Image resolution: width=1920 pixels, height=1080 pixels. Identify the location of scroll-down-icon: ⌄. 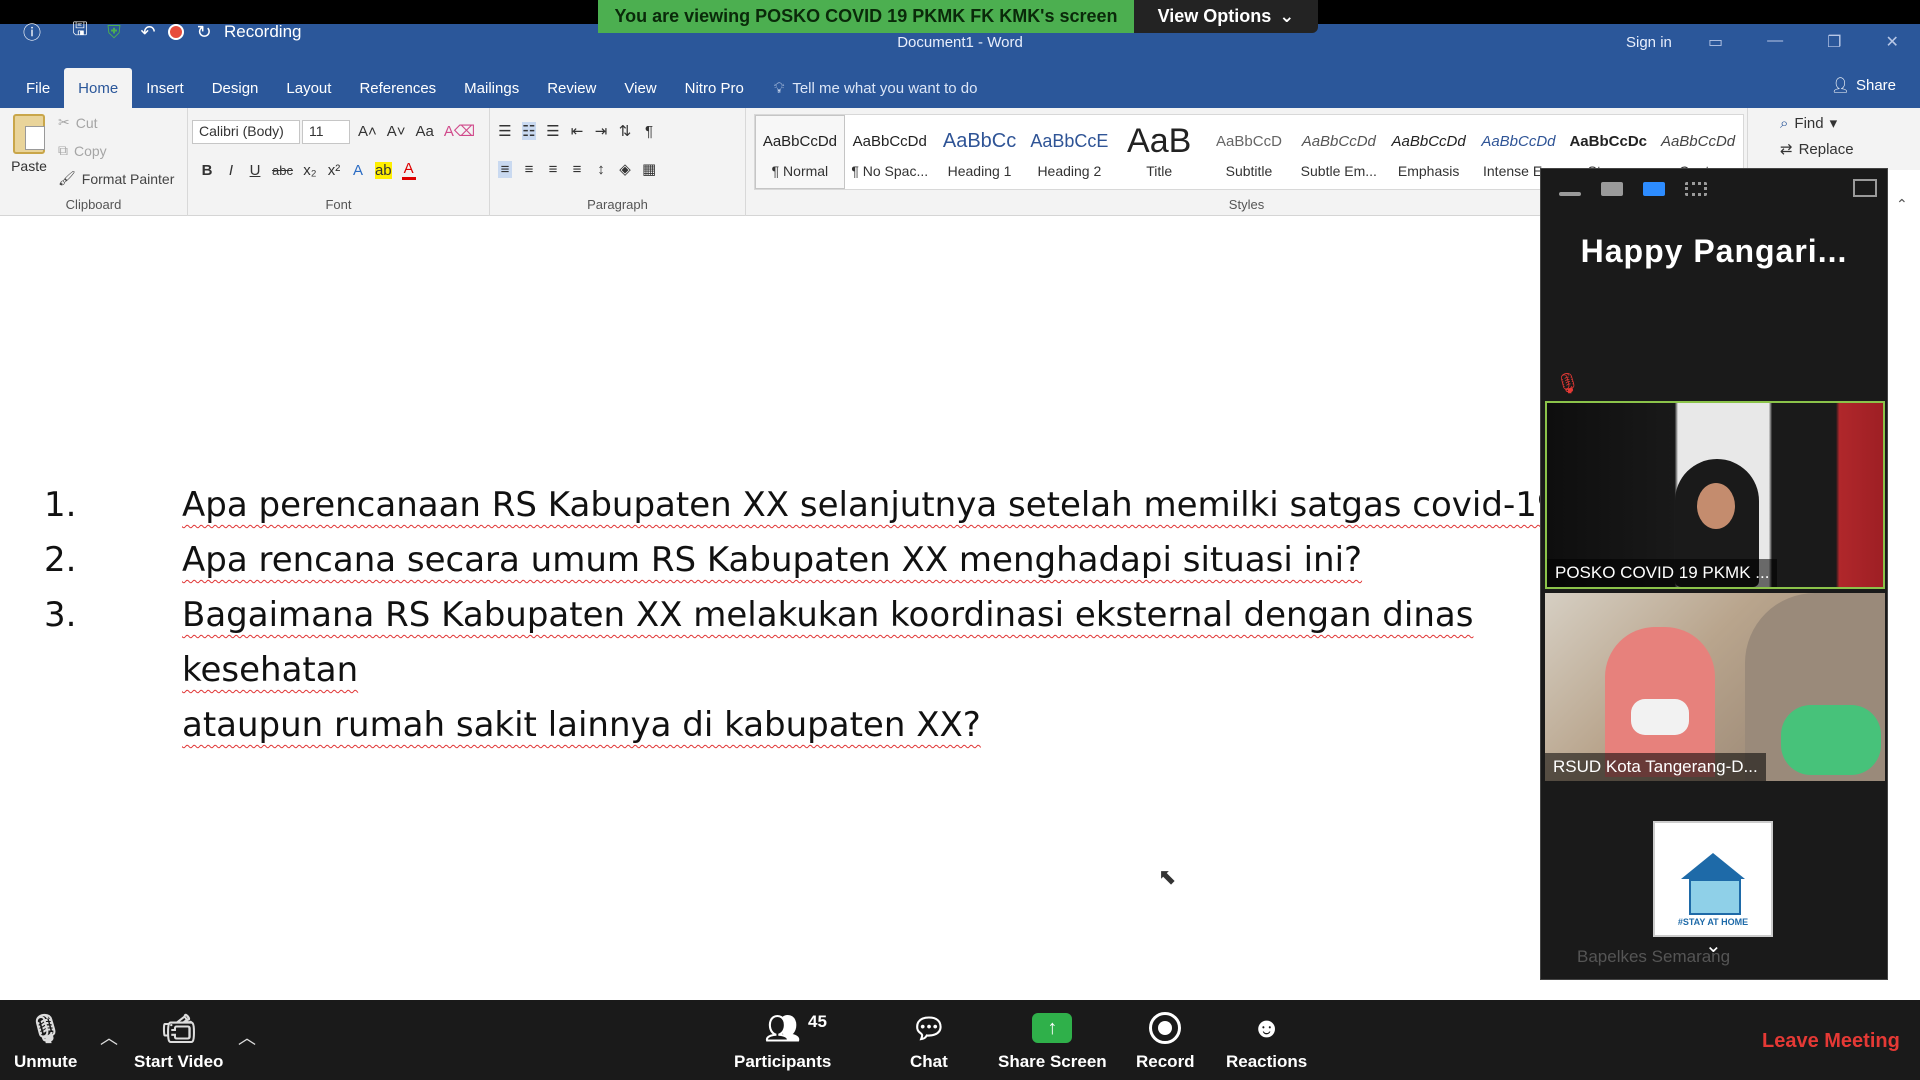
(1713, 945).